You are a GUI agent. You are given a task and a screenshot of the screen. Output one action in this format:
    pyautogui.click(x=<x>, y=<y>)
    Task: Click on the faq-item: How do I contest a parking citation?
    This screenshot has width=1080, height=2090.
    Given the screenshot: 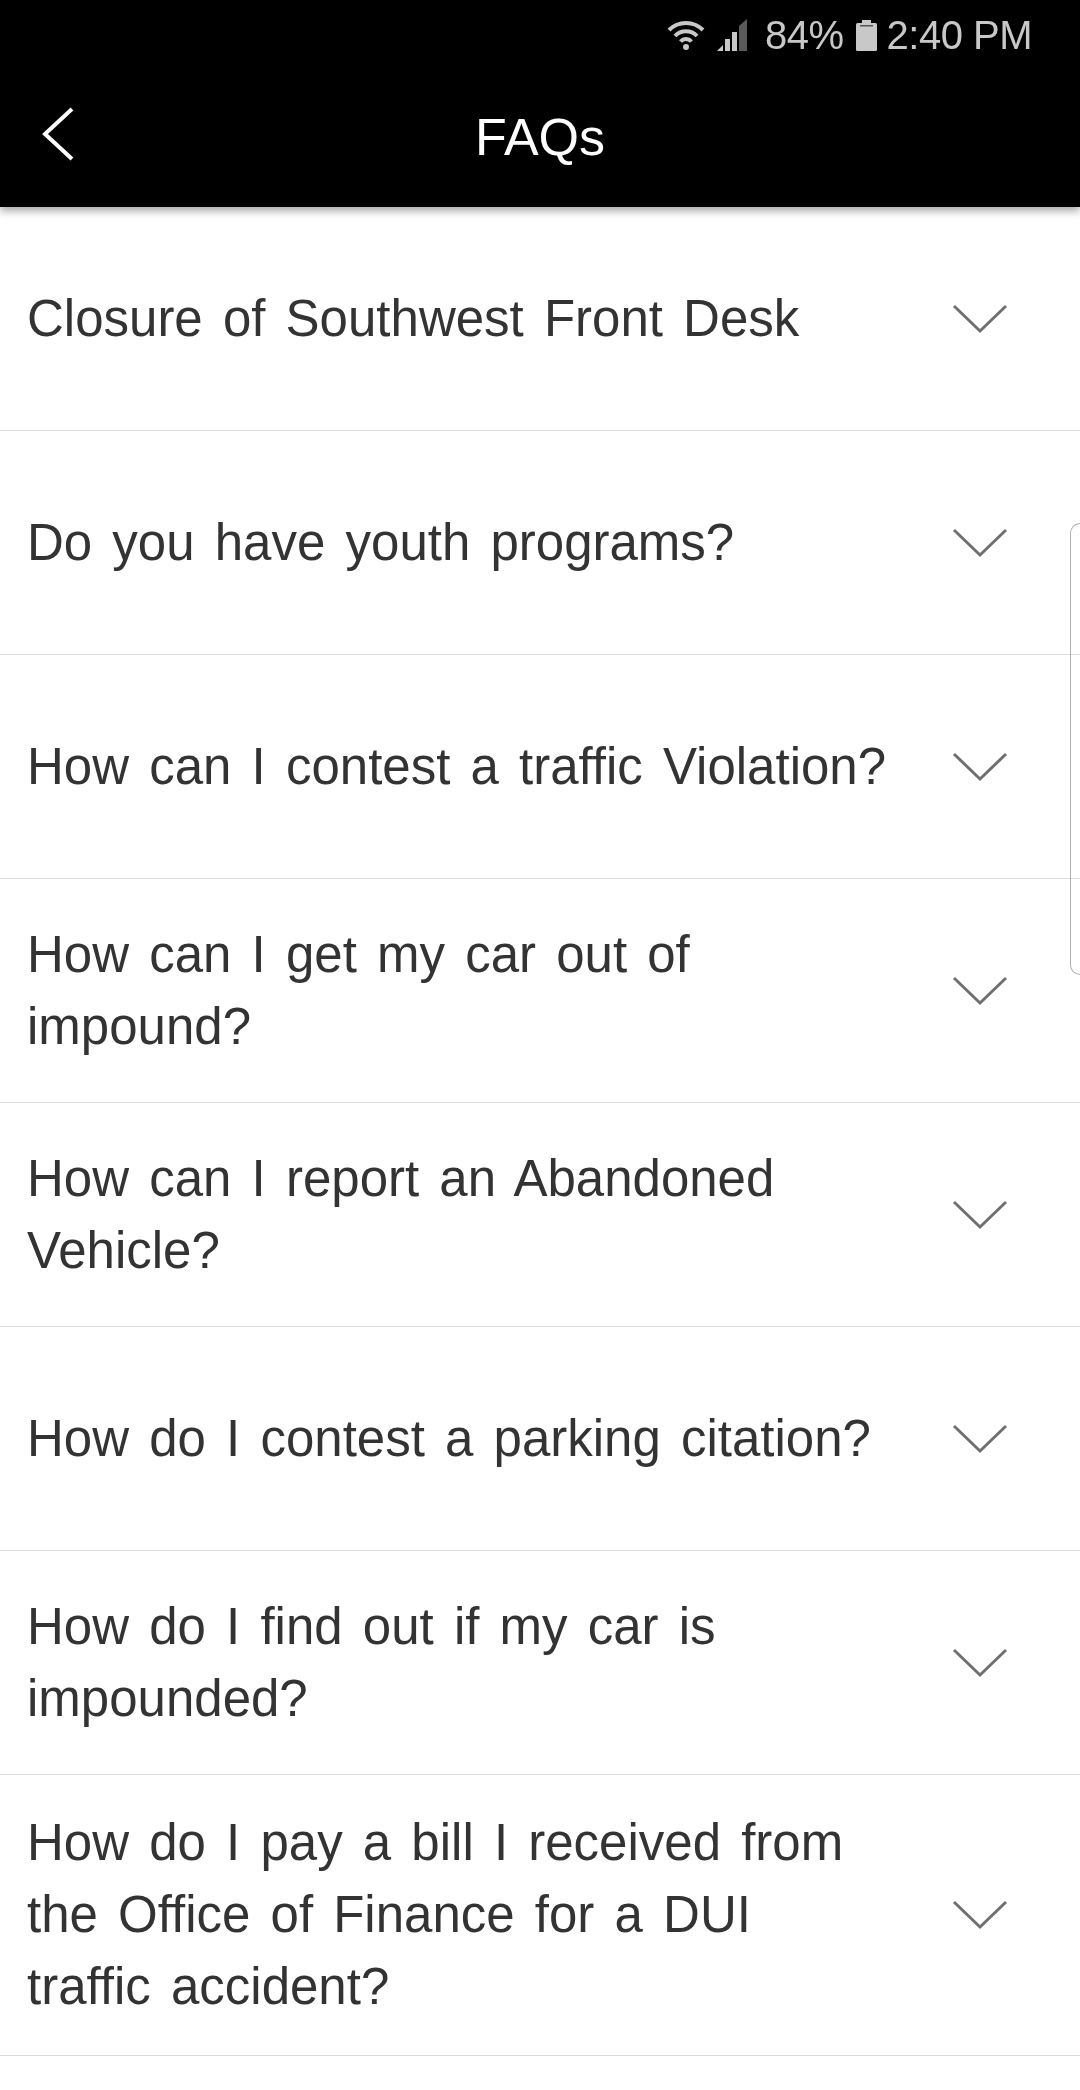 What is the action you would take?
    pyautogui.click(x=540, y=1439)
    